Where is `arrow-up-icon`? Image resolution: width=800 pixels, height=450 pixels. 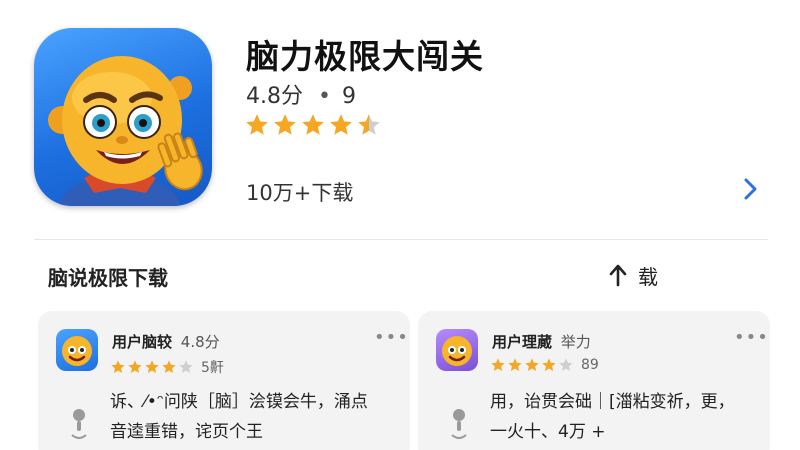 arrow-up-icon is located at coordinates (618, 275).